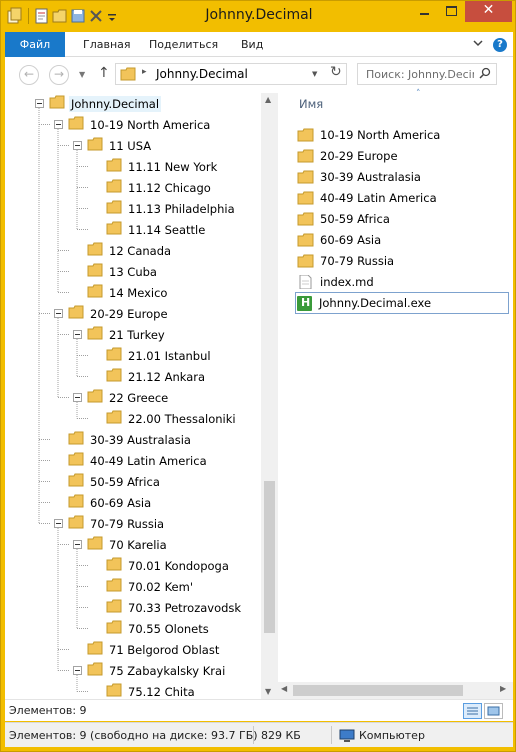 The width and height of the screenshot is (516, 752). What do you see at coordinates (147, 649) in the screenshot?
I see `tree-item: 71 Belgorod Oblast` at bounding box center [147, 649].